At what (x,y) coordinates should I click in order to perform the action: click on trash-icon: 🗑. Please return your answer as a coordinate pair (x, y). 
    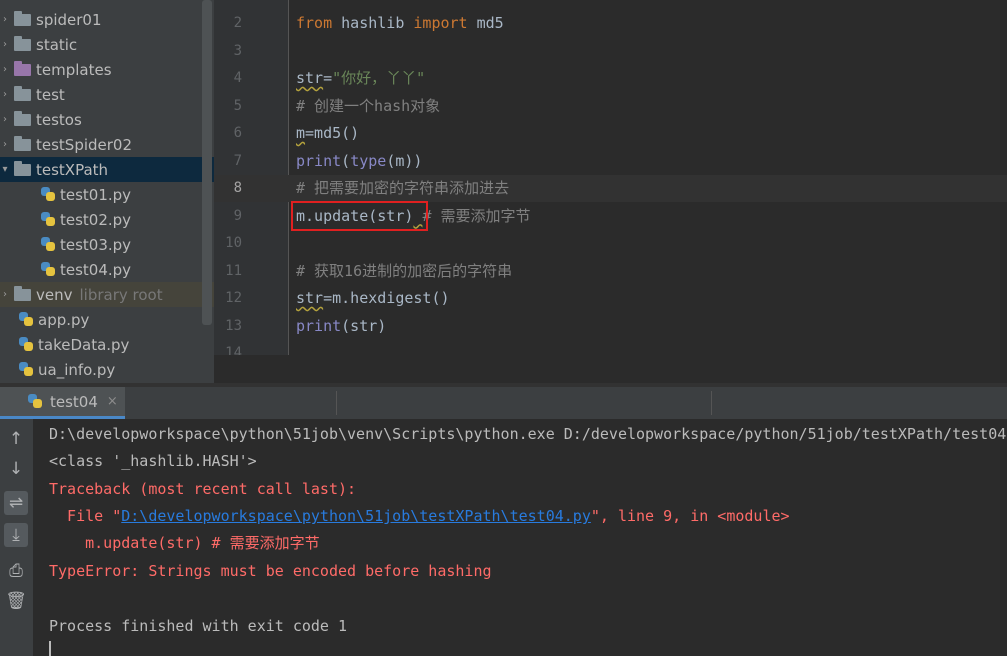
    Looking at the image, I should click on (16, 601).